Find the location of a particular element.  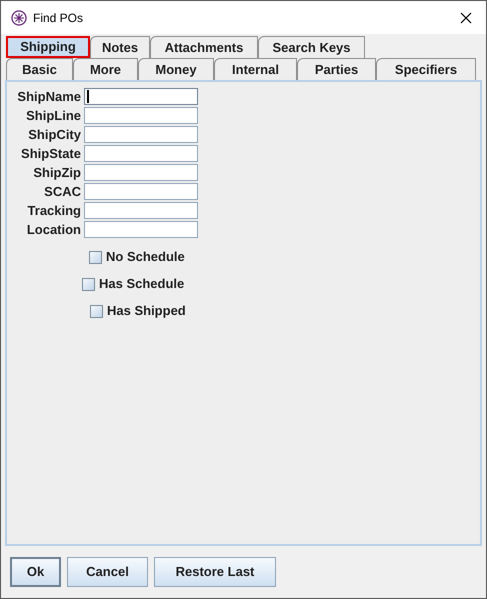

checkbox-label: Has Schedule is located at coordinates (141, 284).